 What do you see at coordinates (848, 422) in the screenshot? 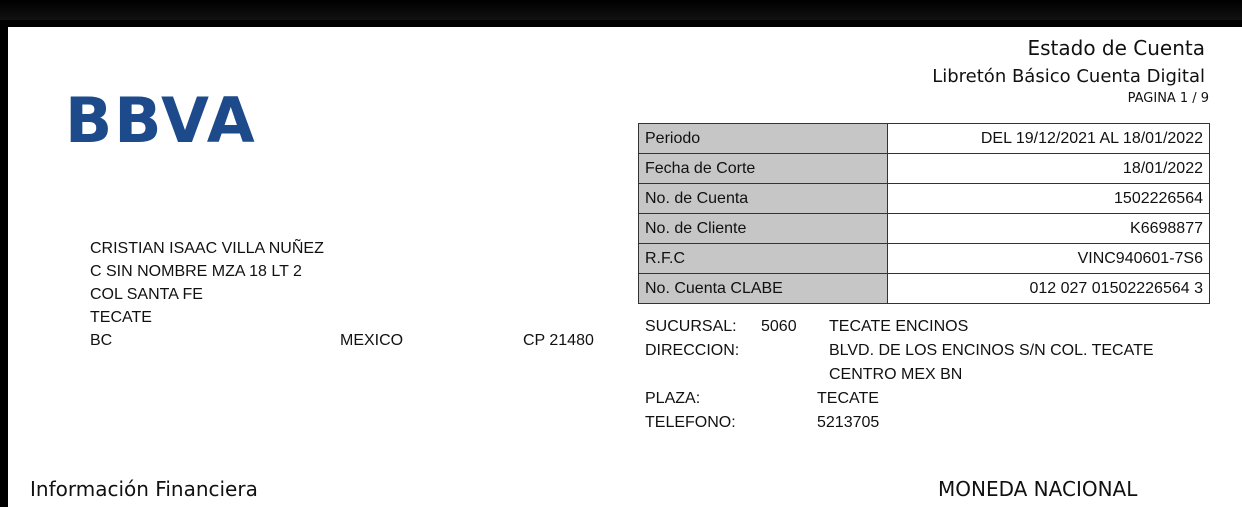
I see `telefono-value: 5213705` at bounding box center [848, 422].